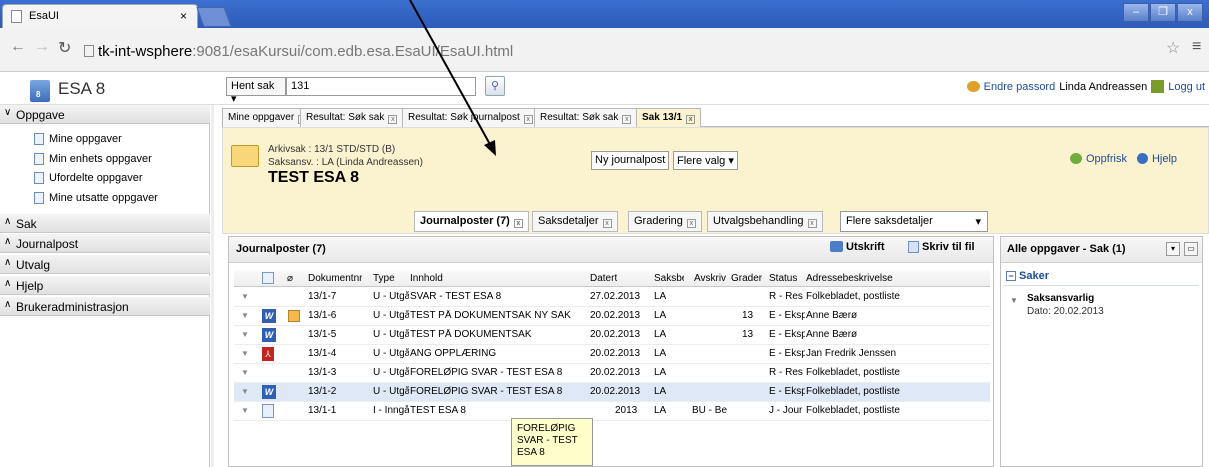 This screenshot has height=467, width=1209. Describe the element at coordinates (212, 286) in the screenshot. I see `sidebar-splitter` at that location.